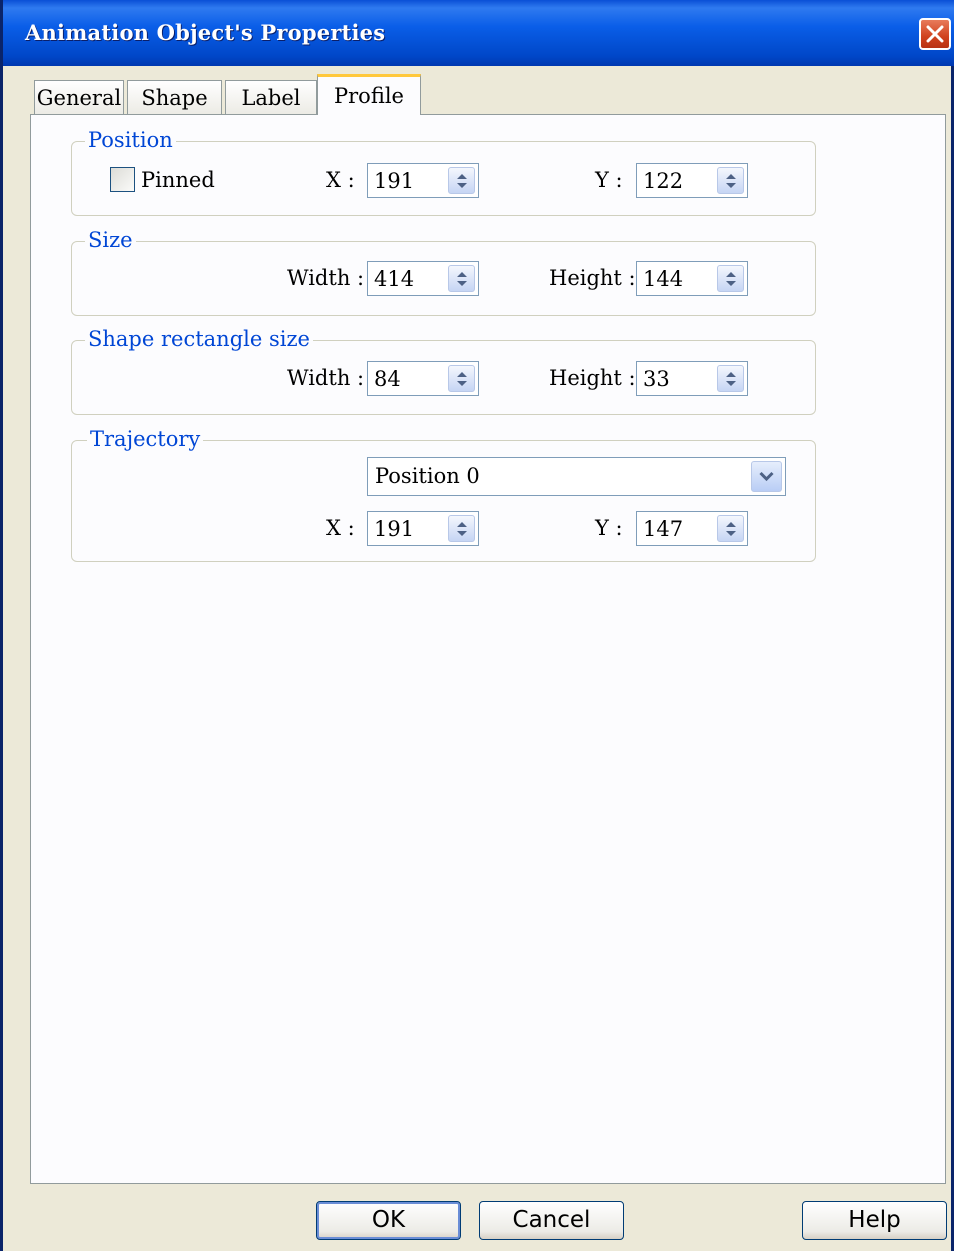 The image size is (954, 1251). I want to click on size-width-spin-button, so click(461, 278).